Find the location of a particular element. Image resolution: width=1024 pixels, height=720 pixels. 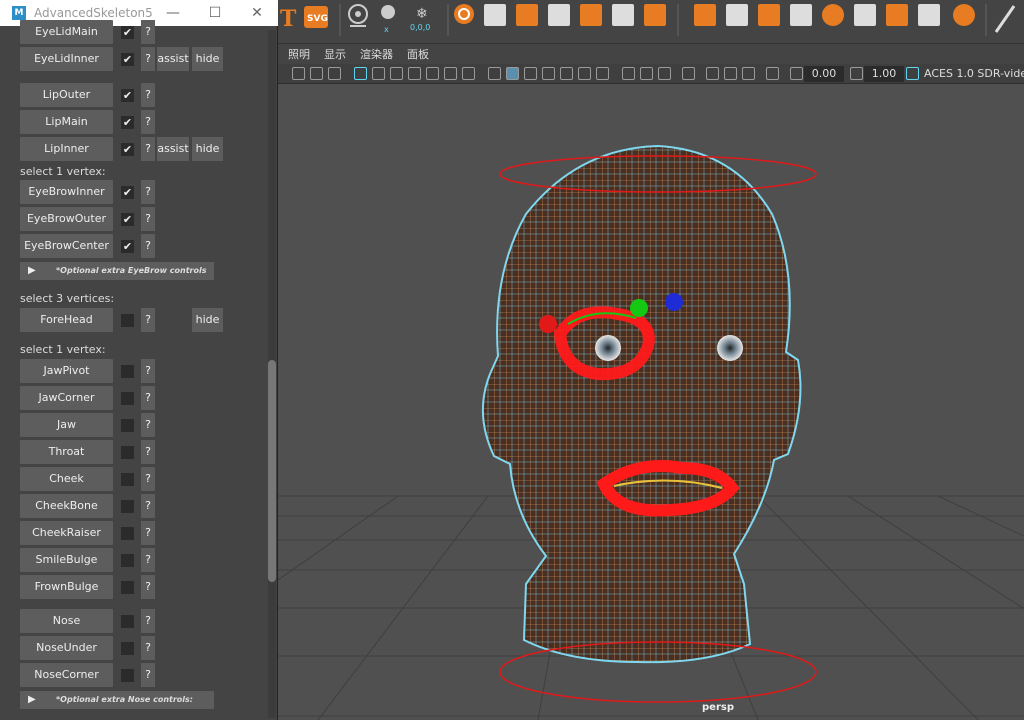

optional-eyebrow-controls-toggle: ▶ *Optional extra EyeBrow controls is located at coordinates (117, 271).